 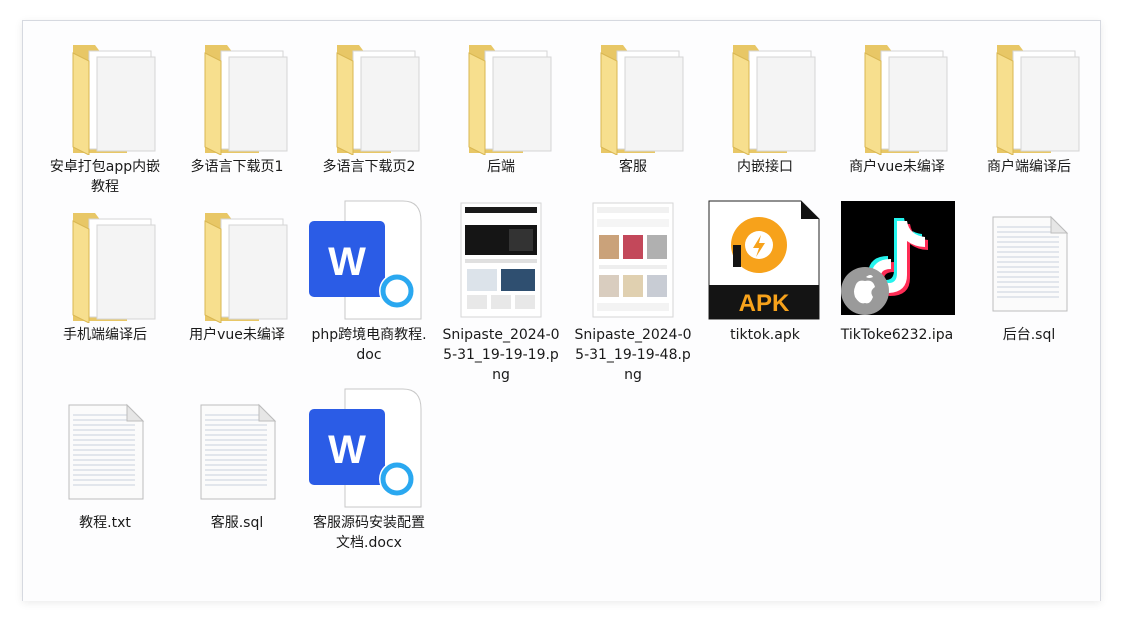 I want to click on file-item: Snipaste_2024-05-31_19-19-48.png, so click(x=633, y=292).